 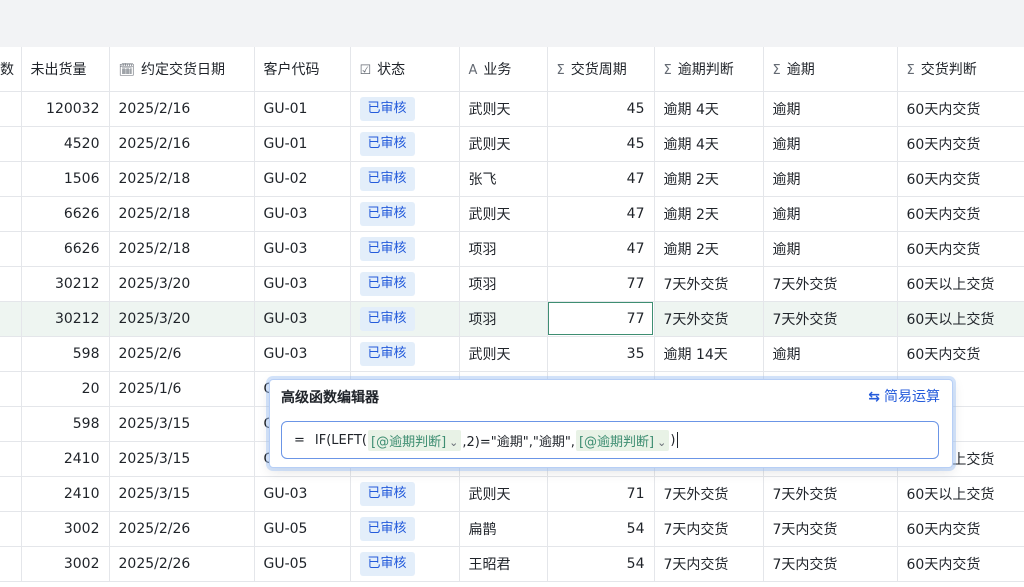 What do you see at coordinates (415, 440) in the screenshot?
I see `field-reference-token: [@逾期判断] ⌄` at bounding box center [415, 440].